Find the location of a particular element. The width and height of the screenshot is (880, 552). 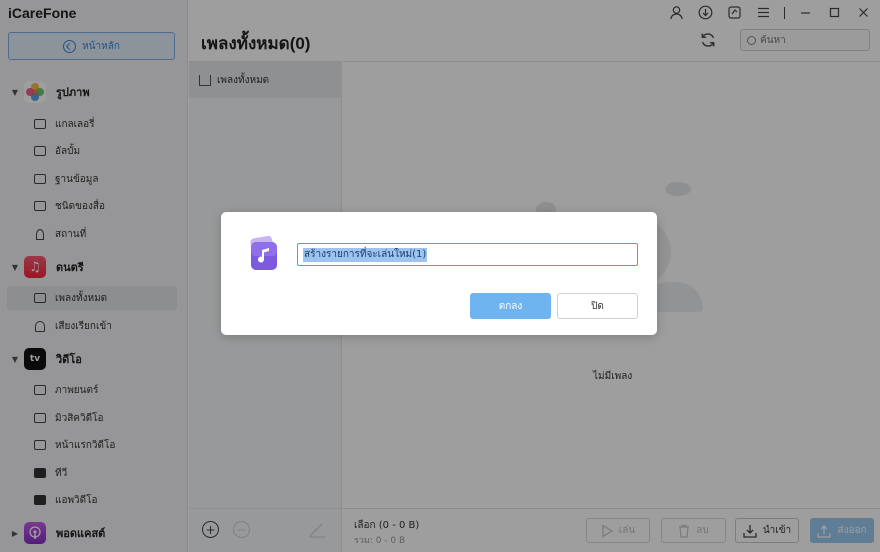

new-playlist-dialog: สร้างรายการที่จะเล่นใหม่(1) ตกลง ปิด is located at coordinates (439, 273).